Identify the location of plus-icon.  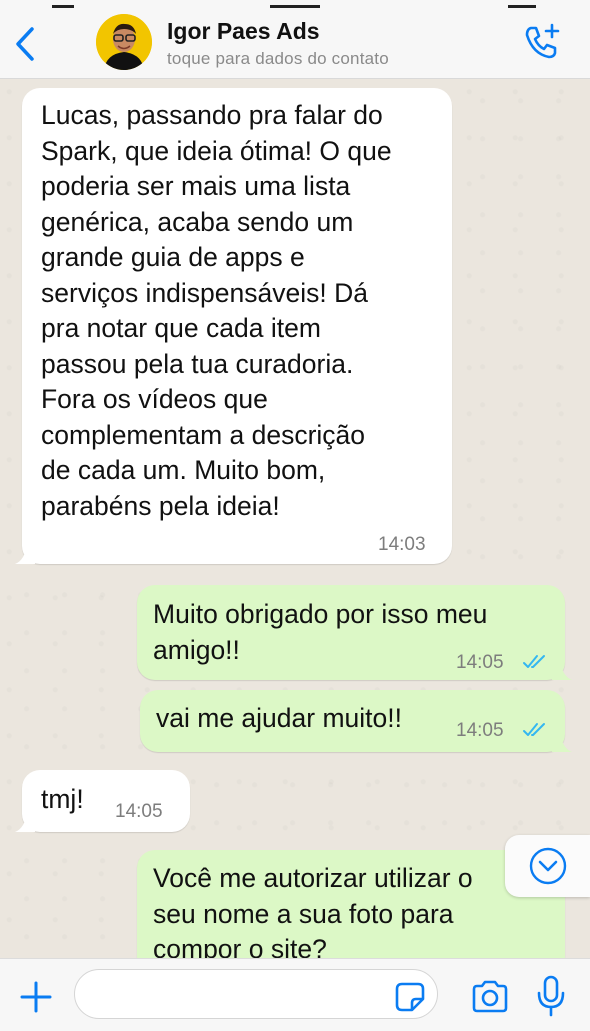
(36, 997).